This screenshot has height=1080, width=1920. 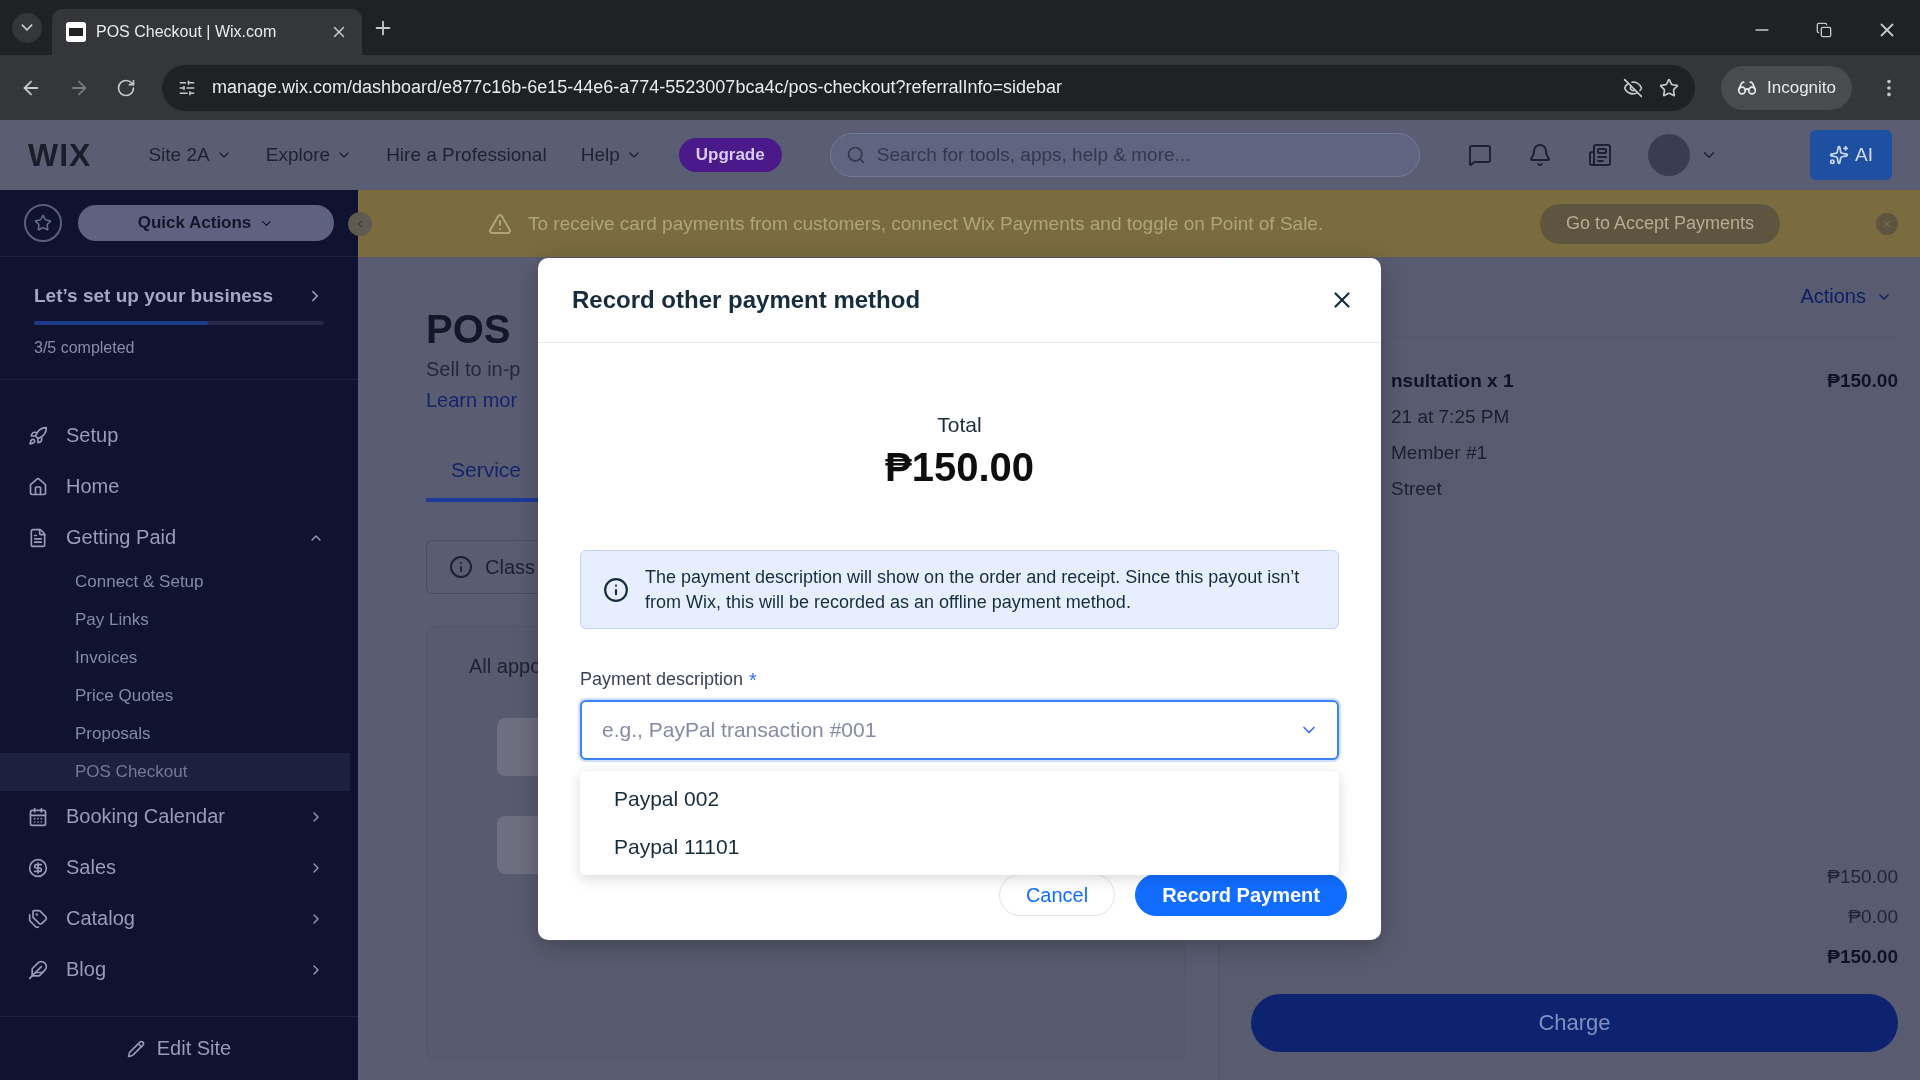 I want to click on field-label: Payment description, so click(x=662, y=679).